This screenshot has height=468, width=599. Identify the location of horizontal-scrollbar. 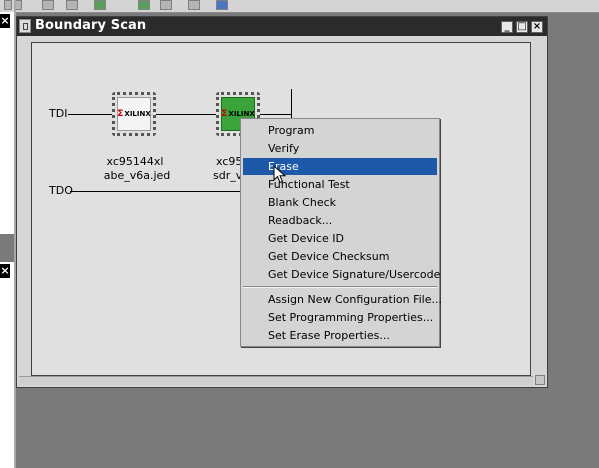
(276, 380).